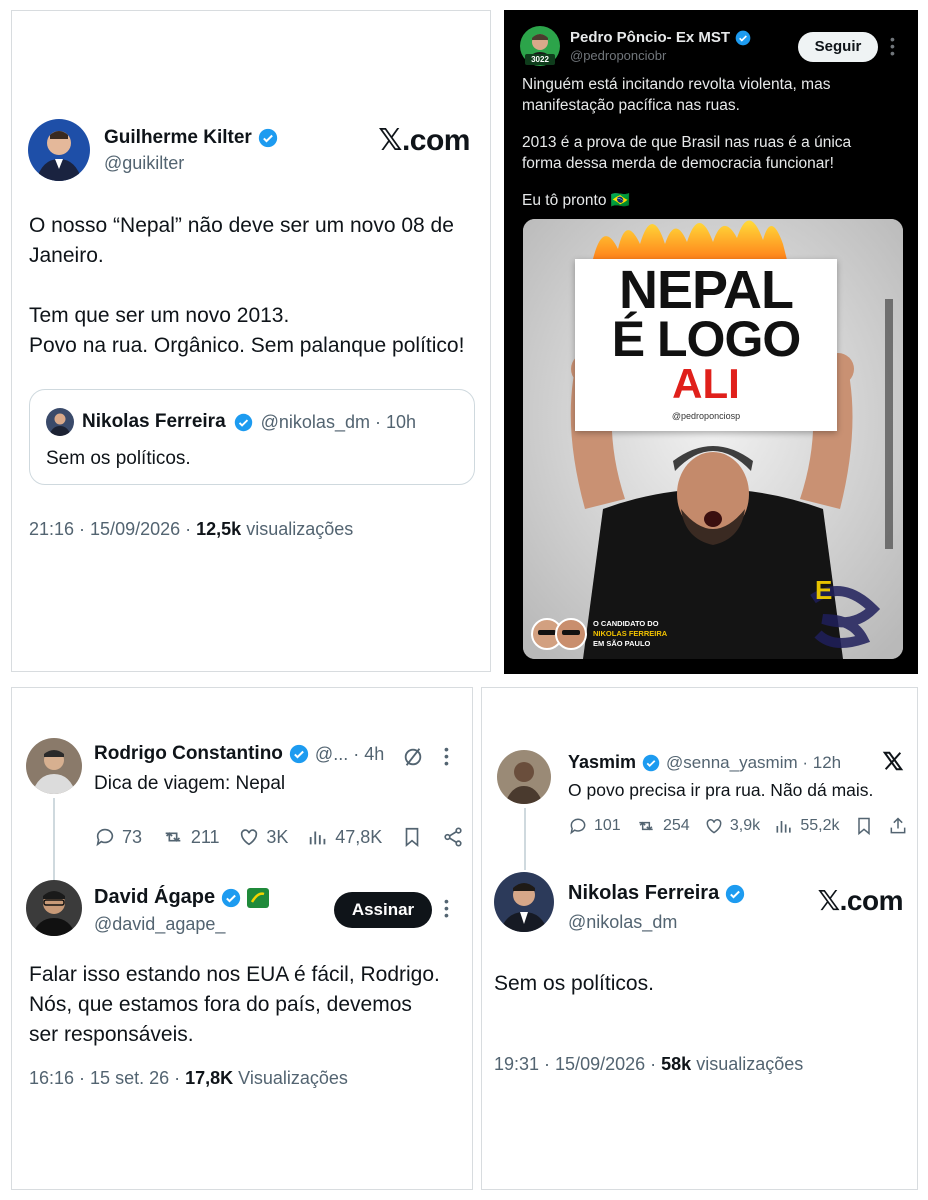 The image size is (928, 1200). I want to click on like-button: 3K, so click(263, 837).